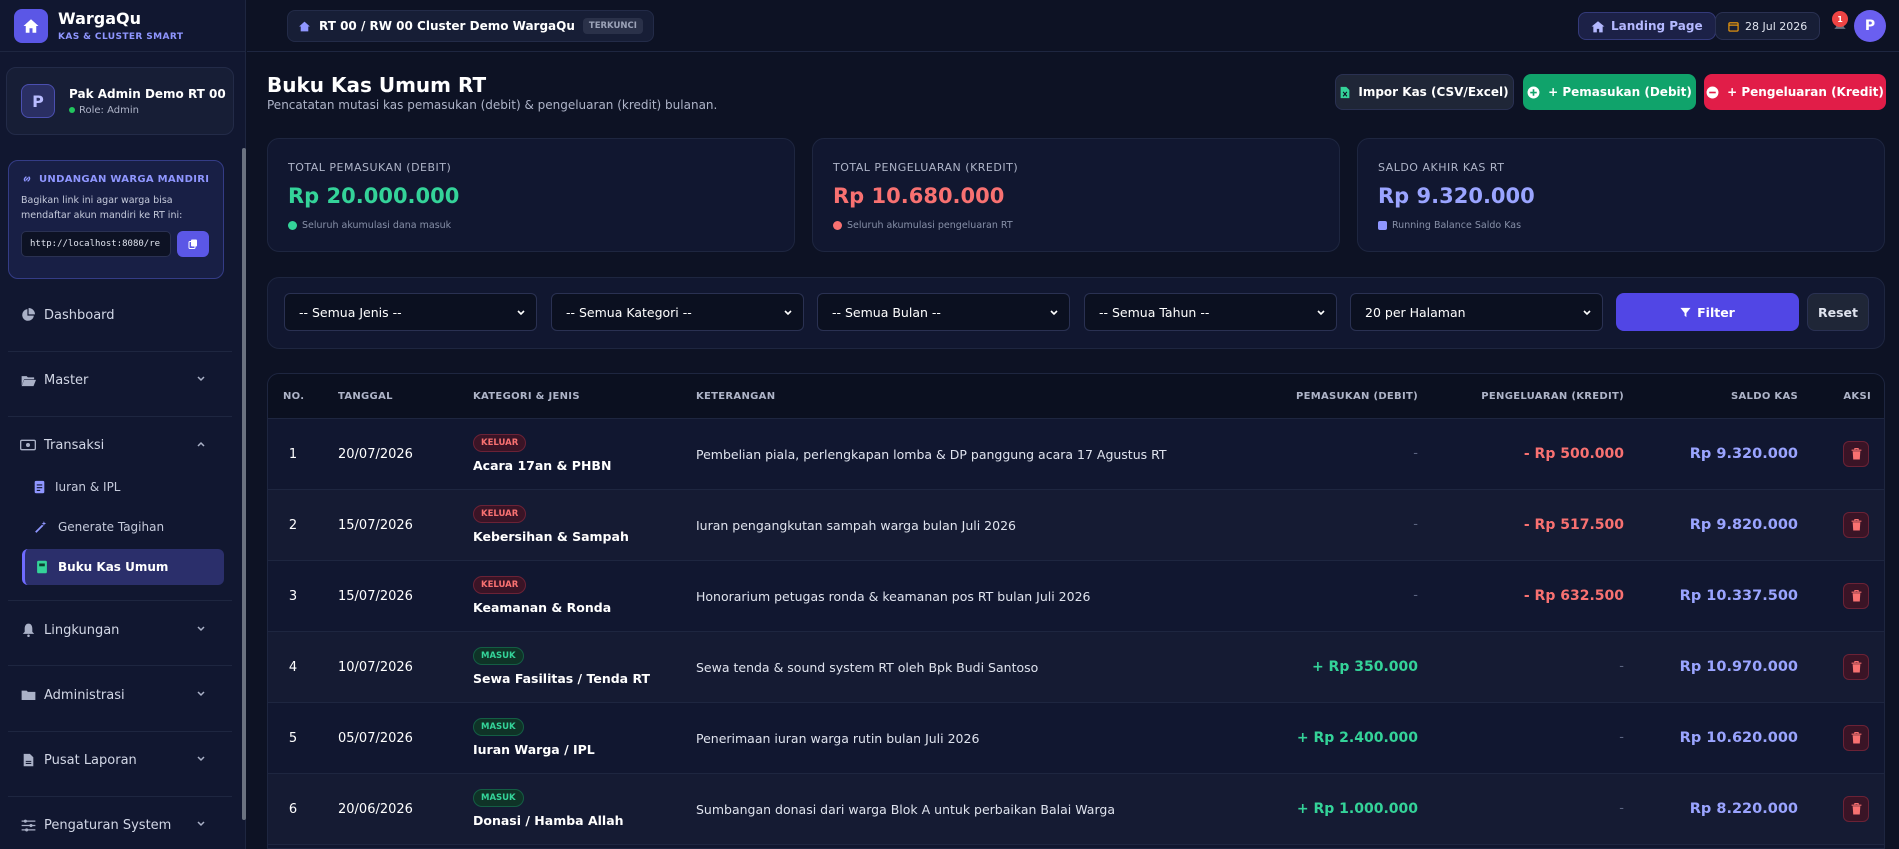 The height and width of the screenshot is (849, 1899). Describe the element at coordinates (123, 527) in the screenshot. I see `sidebar-subitem-generate: Generate Tagihan` at that location.